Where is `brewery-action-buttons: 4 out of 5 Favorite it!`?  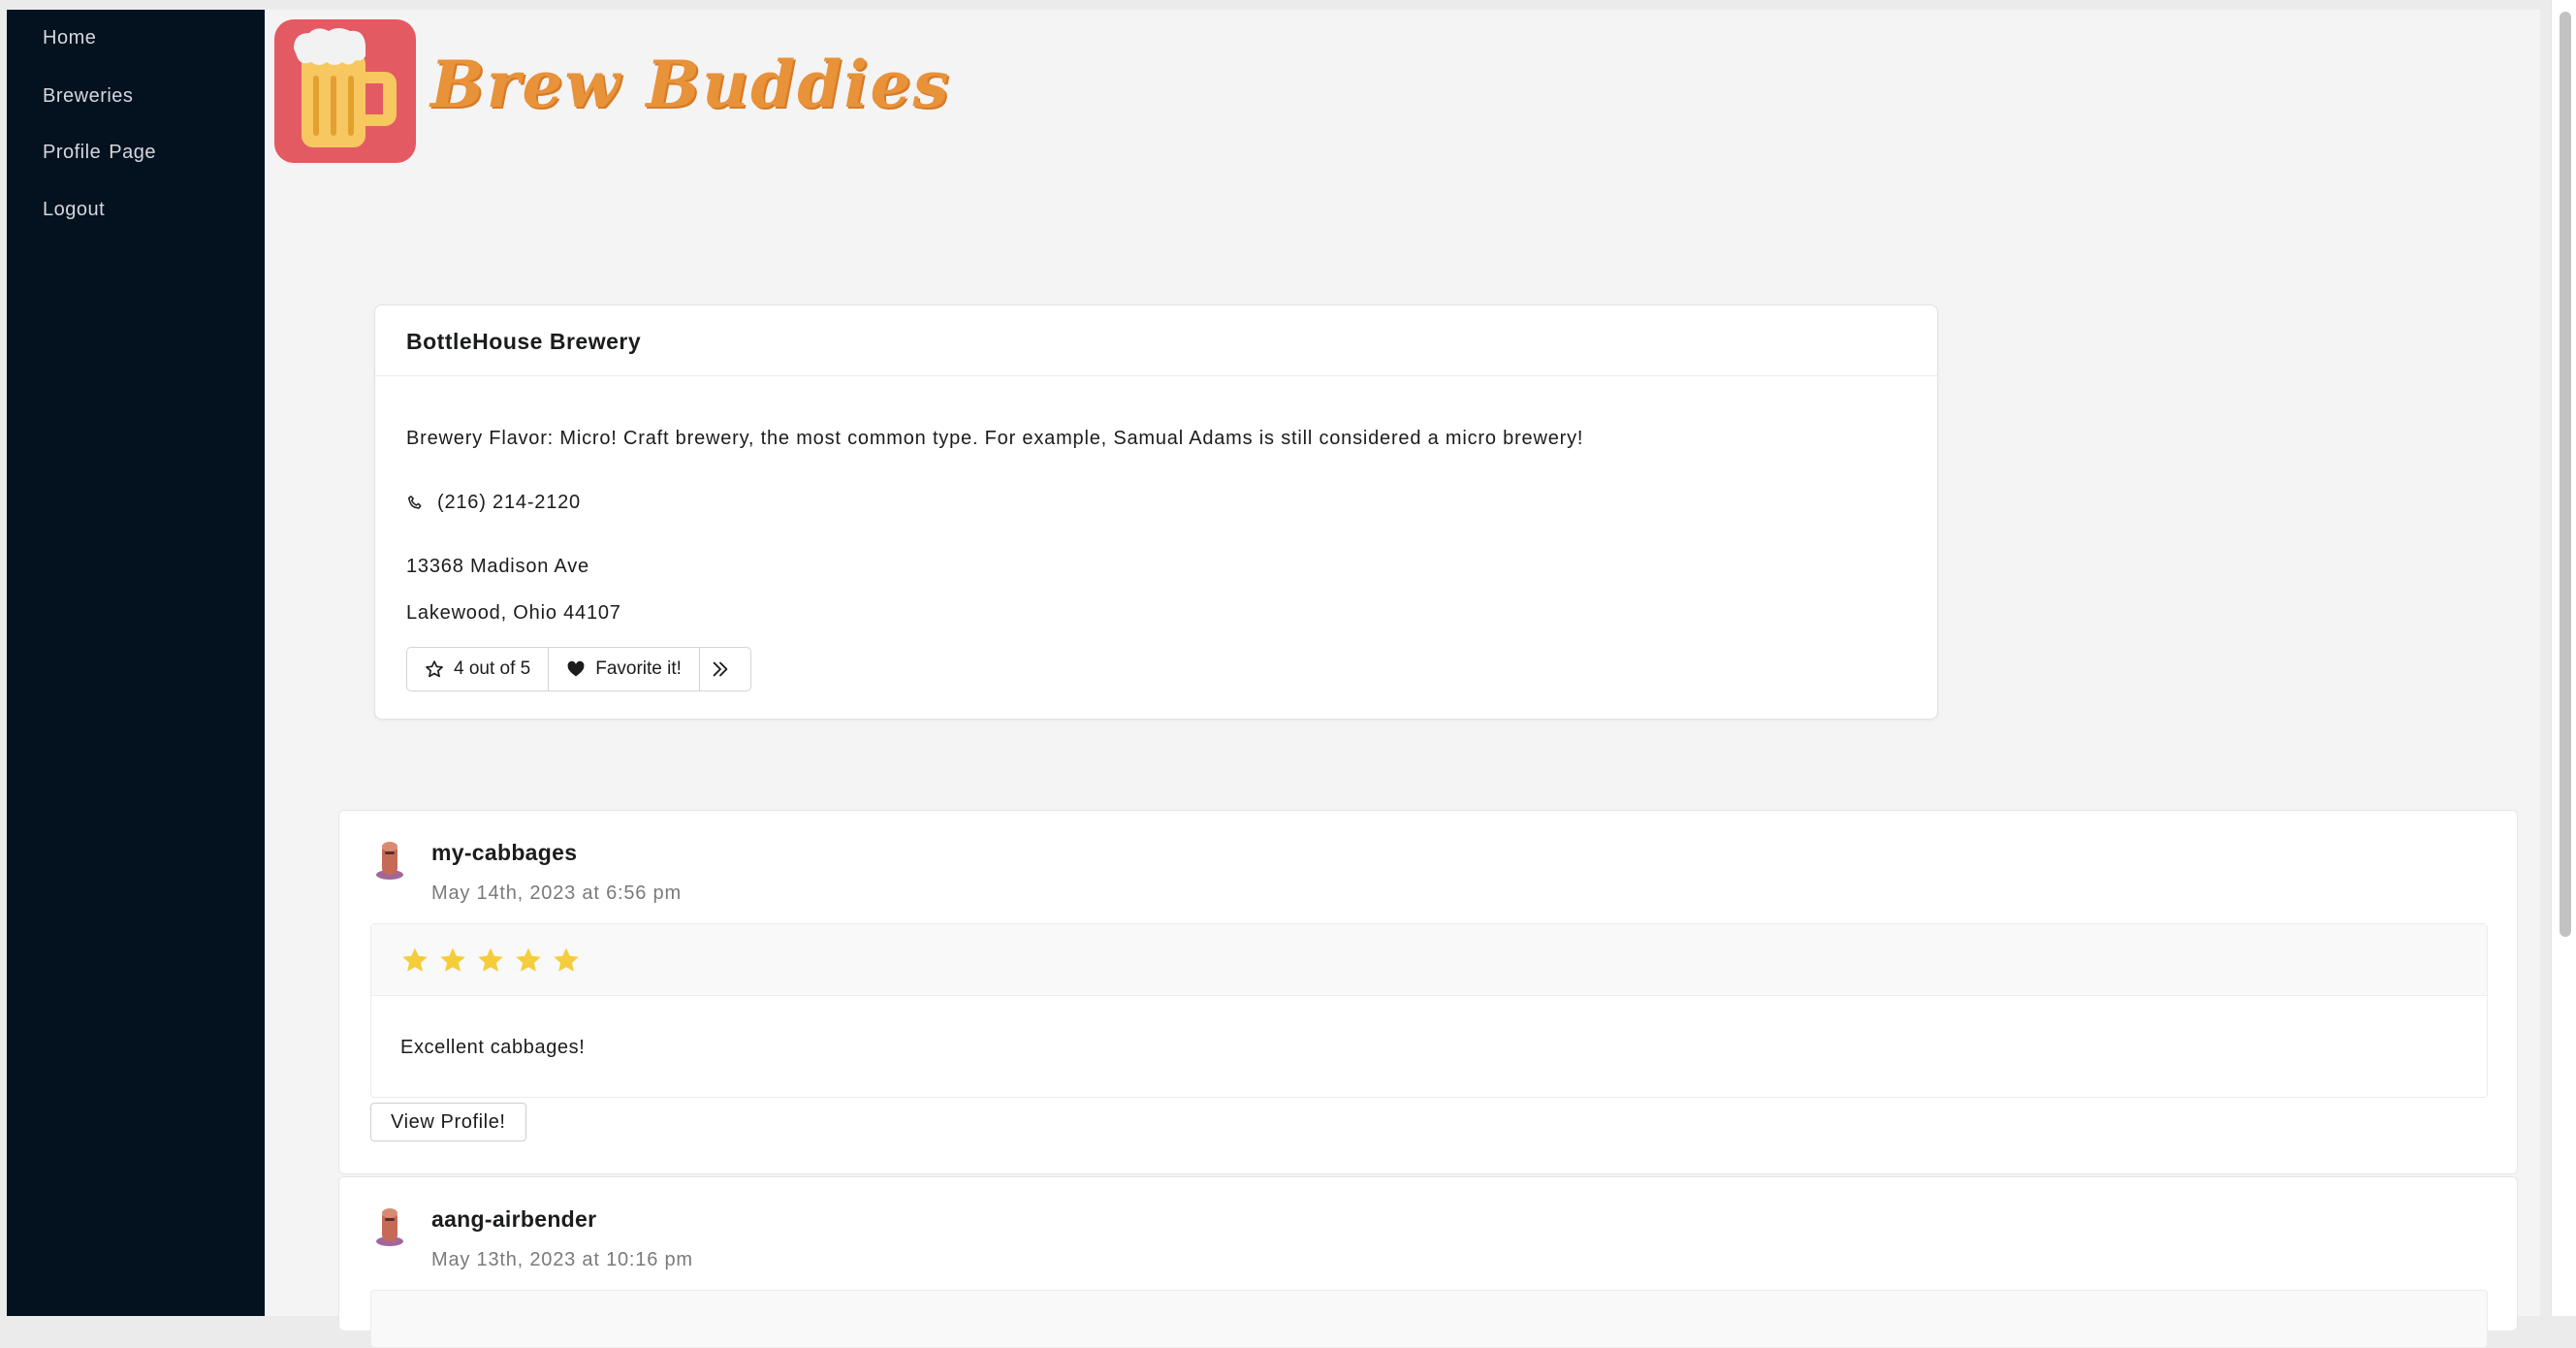 brewery-action-buttons: 4 out of 5 Favorite it! is located at coordinates (578, 669).